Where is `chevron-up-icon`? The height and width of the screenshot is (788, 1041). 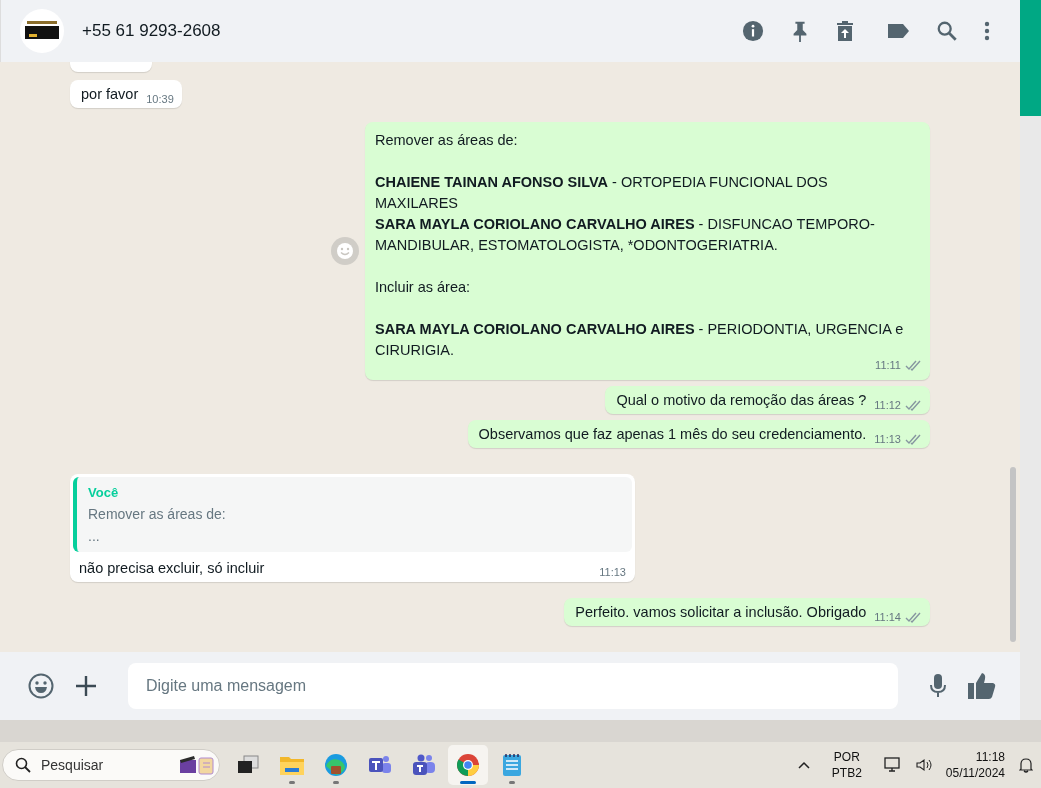 chevron-up-icon is located at coordinates (803, 765).